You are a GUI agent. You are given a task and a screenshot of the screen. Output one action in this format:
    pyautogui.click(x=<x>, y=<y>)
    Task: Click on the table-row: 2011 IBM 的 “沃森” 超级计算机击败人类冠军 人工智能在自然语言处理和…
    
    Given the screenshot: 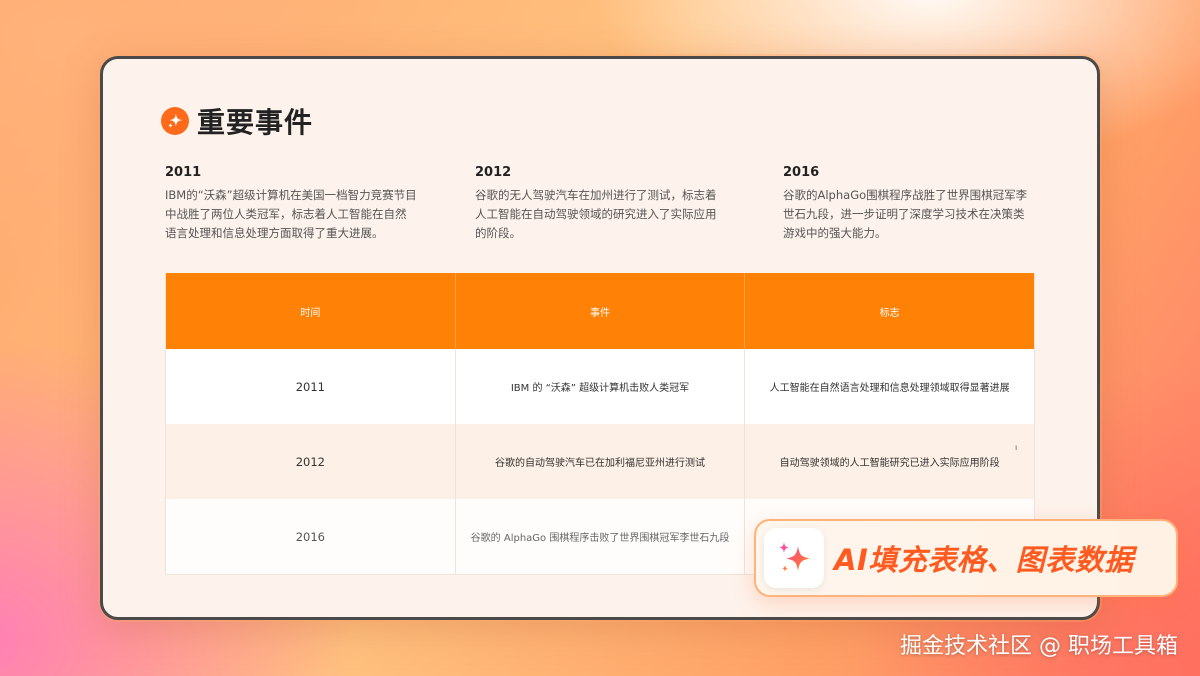 What is the action you would take?
    pyautogui.click(x=600, y=386)
    